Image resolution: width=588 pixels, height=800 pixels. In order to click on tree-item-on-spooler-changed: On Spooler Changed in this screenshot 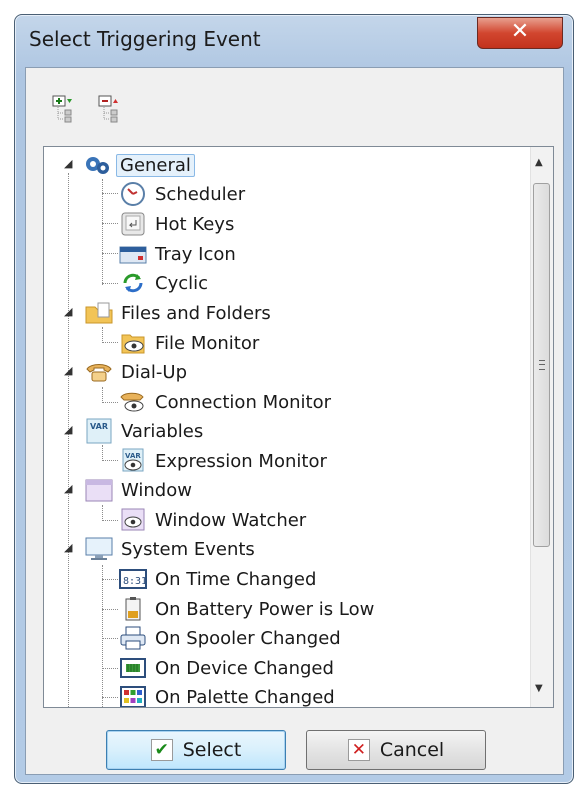, I will do `click(231, 638)`.